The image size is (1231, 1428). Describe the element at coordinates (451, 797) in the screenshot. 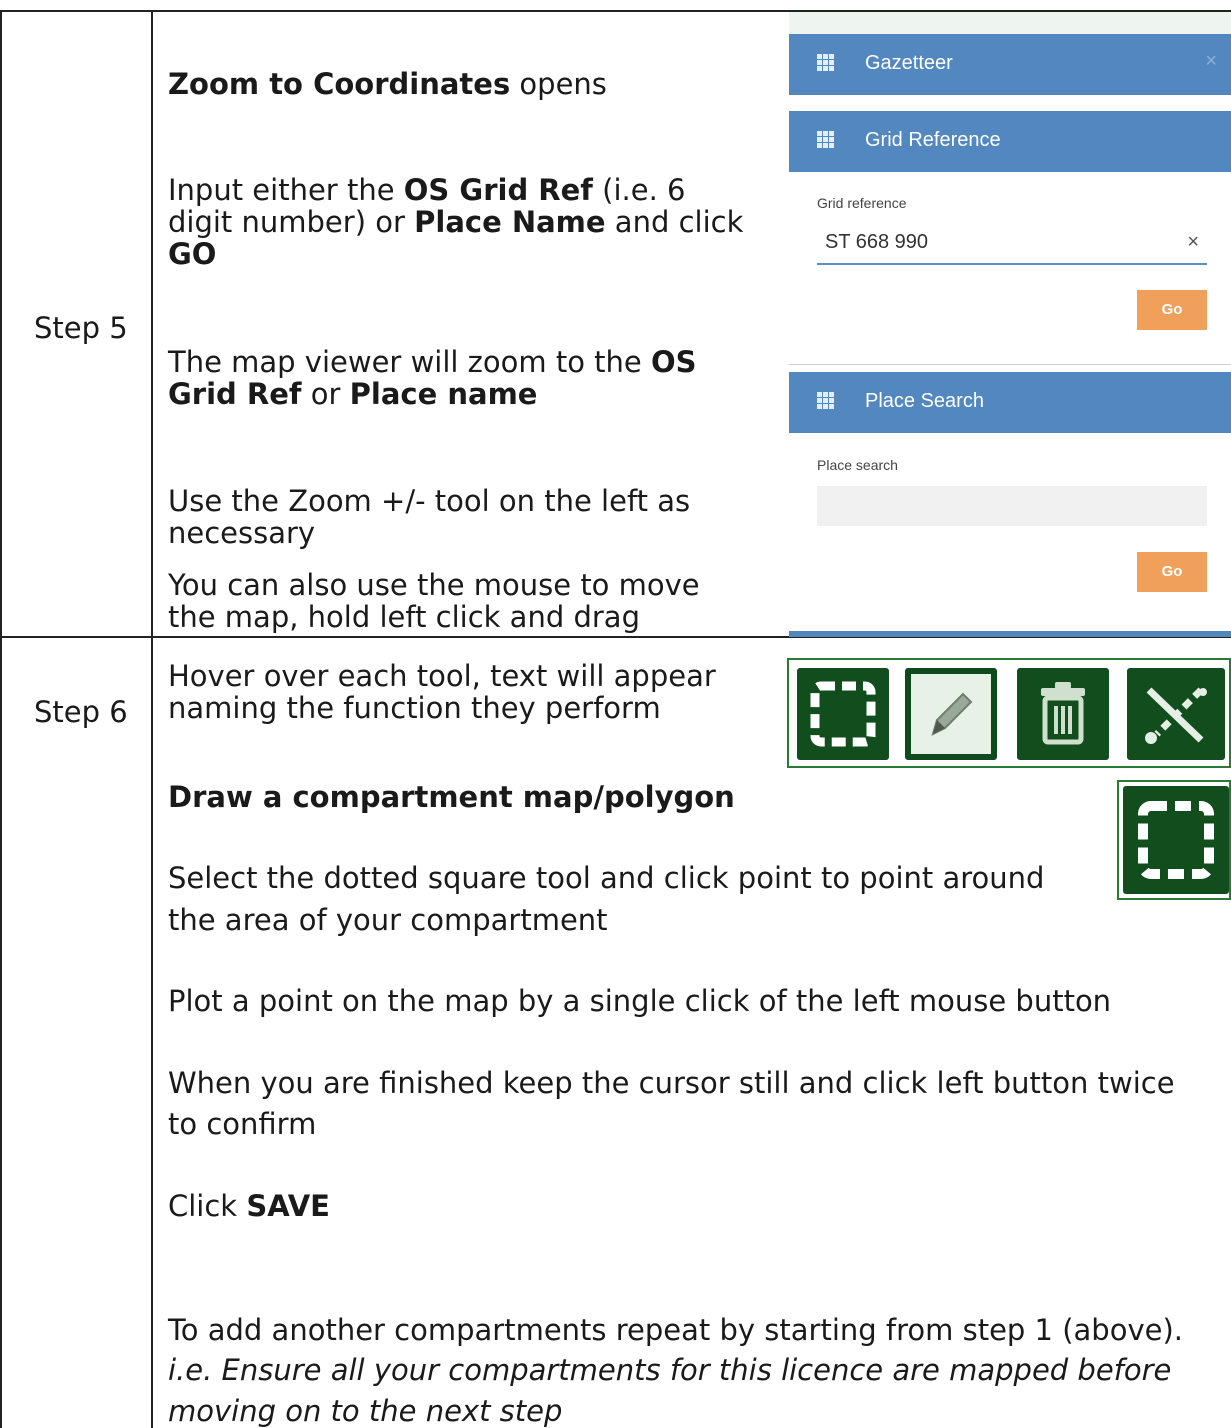

I see `draw-polygon-heading: Draw a compartment map/polygon` at that location.